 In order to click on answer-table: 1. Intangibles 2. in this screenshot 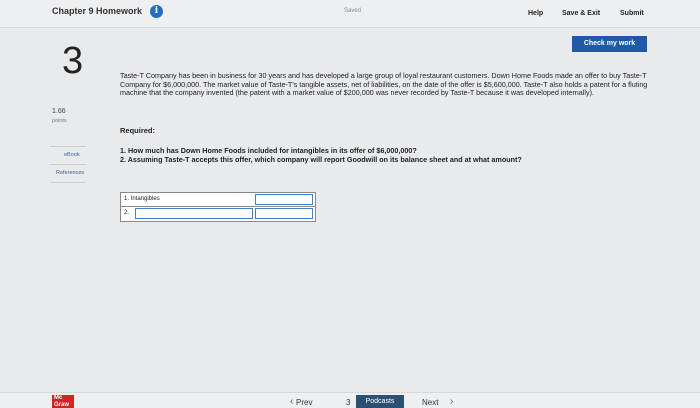, I will do `click(218, 207)`.